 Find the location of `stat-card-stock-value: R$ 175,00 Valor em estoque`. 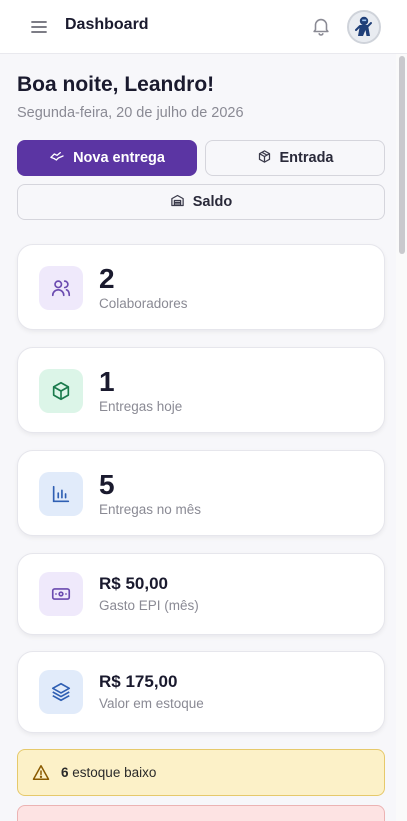

stat-card-stock-value: R$ 175,00 Valor em estoque is located at coordinates (201, 692).